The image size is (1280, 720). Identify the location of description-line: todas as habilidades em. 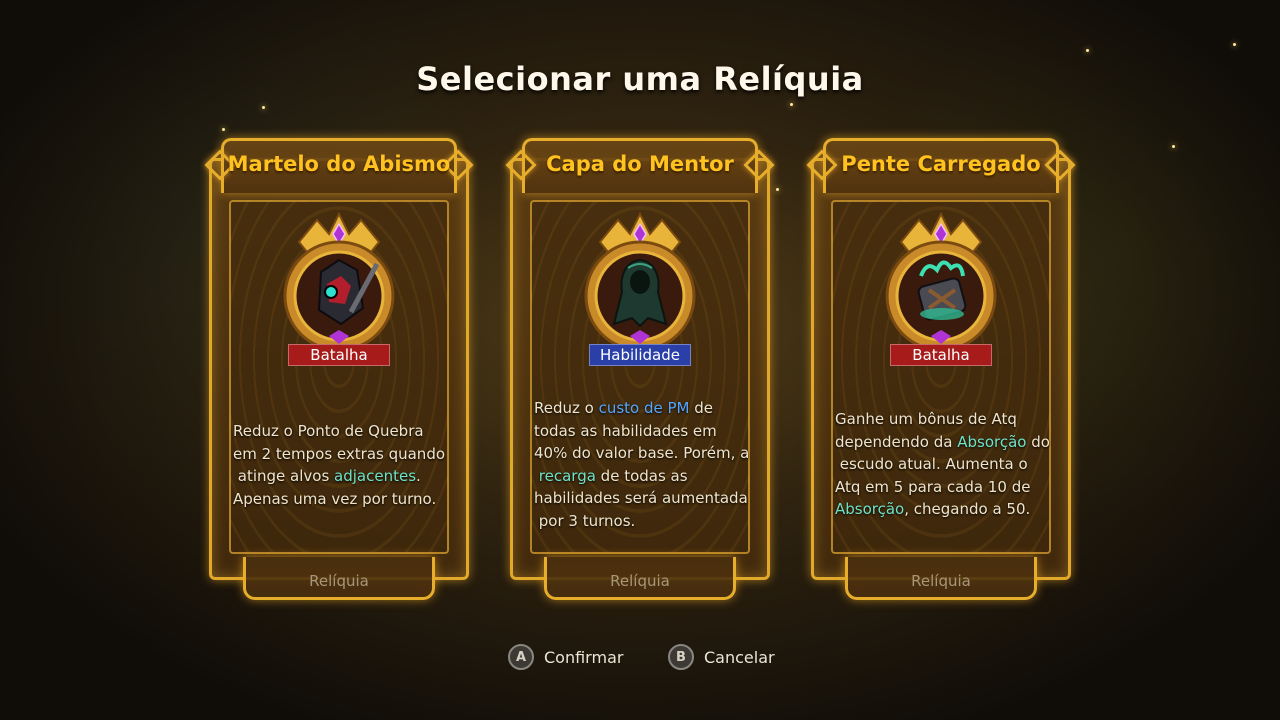
(641, 431).